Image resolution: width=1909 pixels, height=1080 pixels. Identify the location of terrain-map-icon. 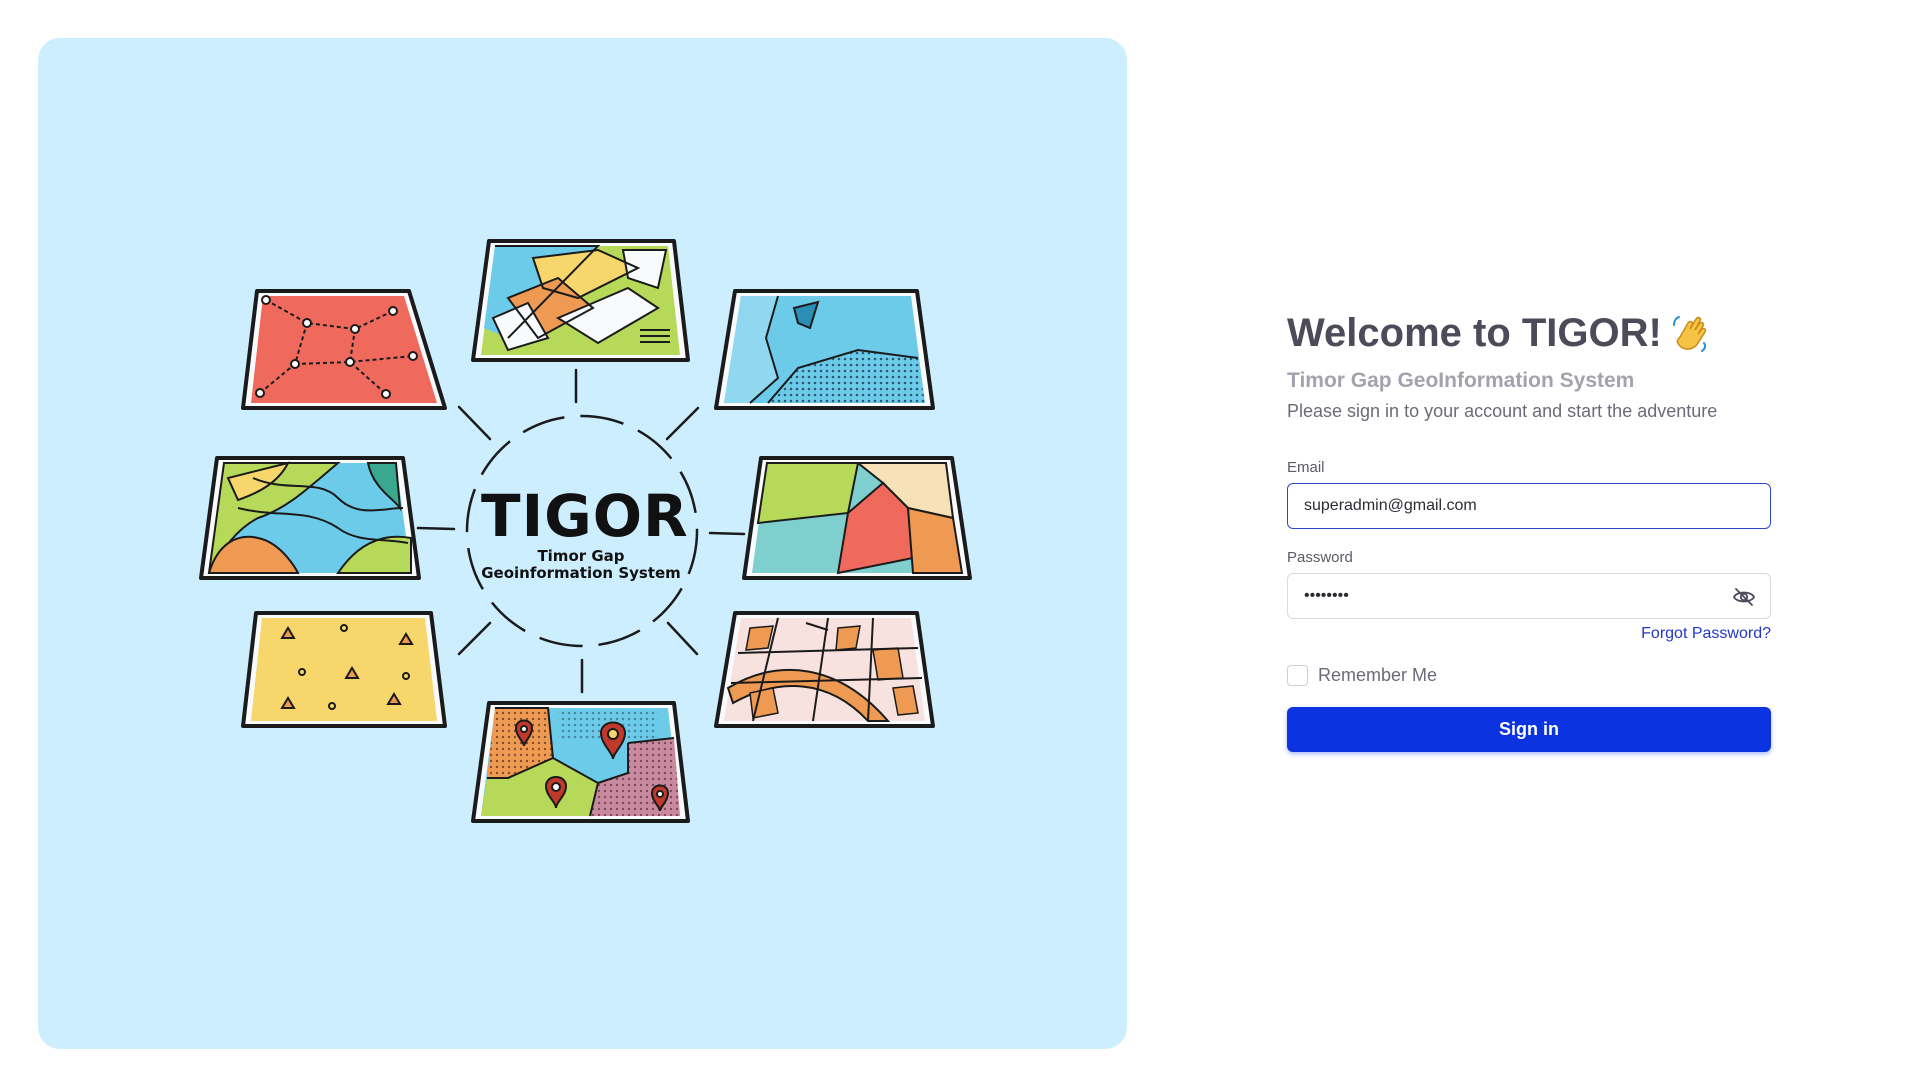
(344, 669).